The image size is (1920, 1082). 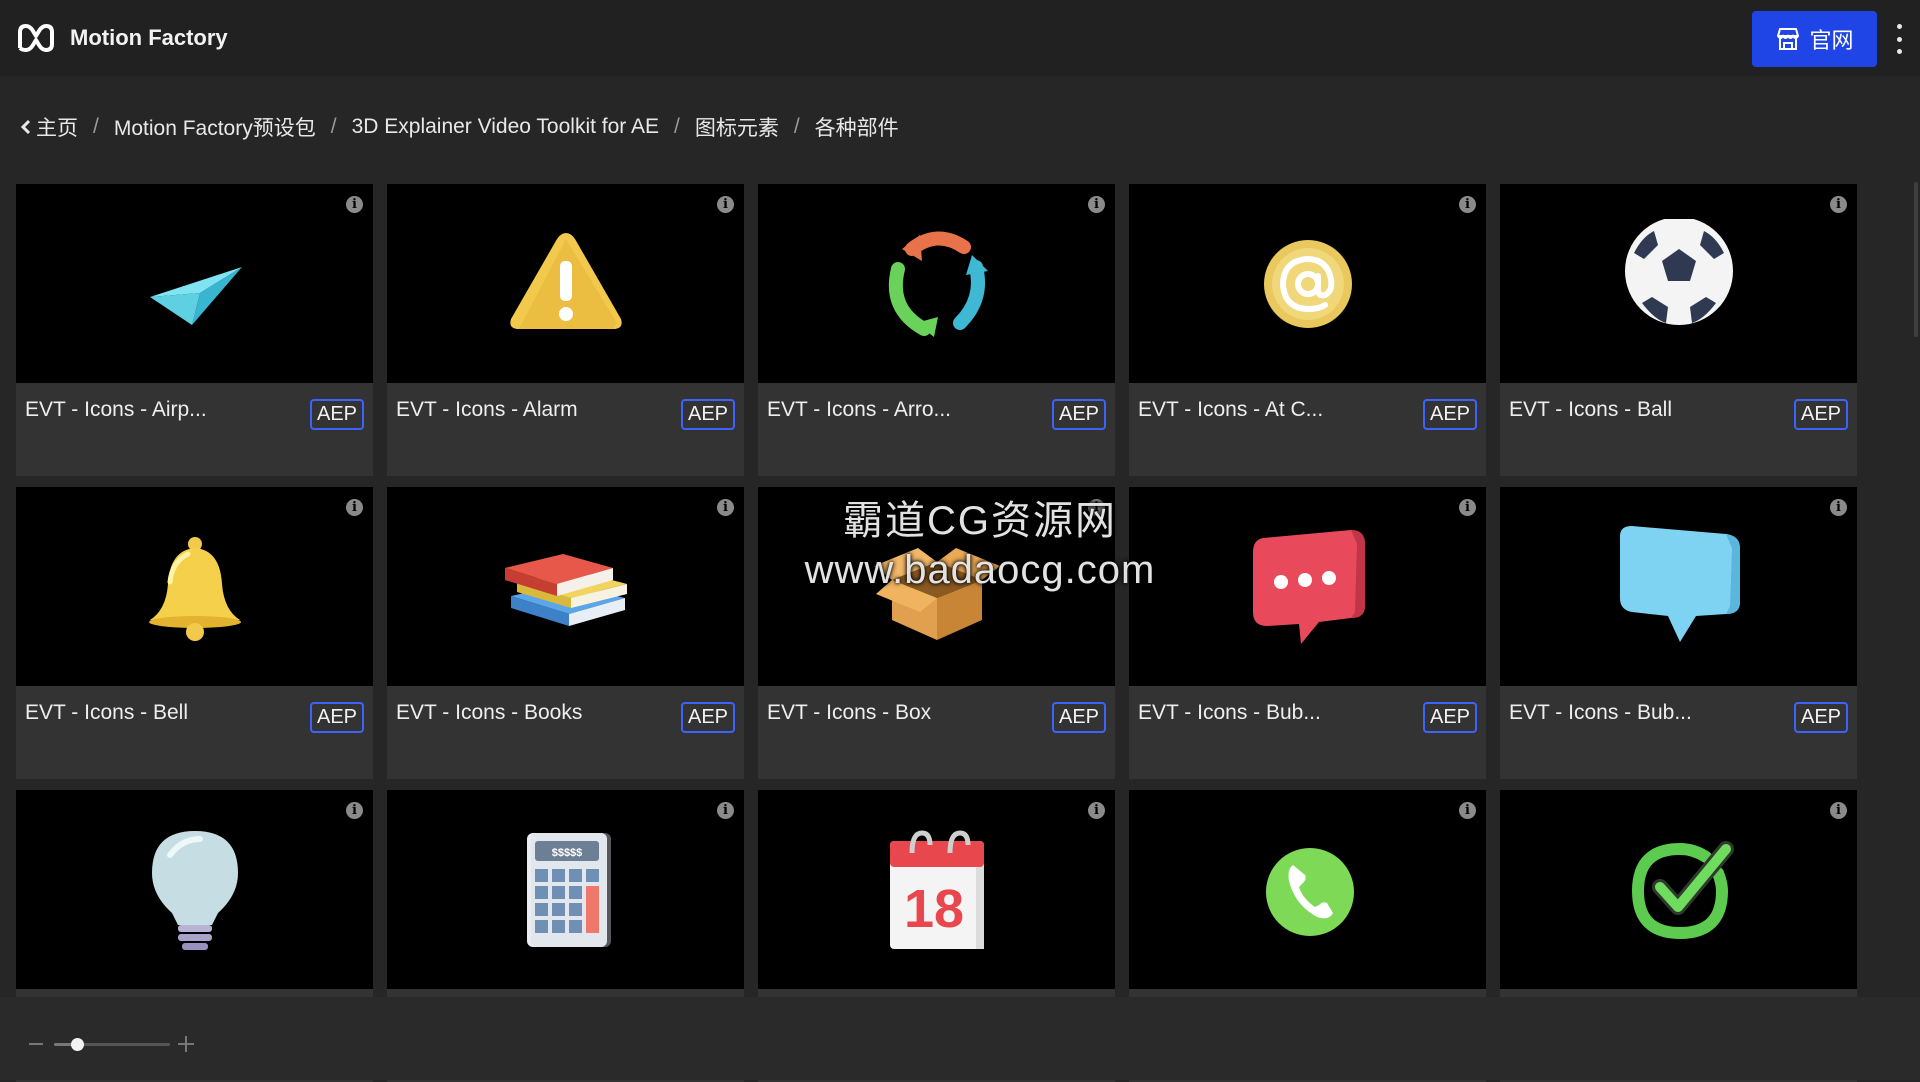 I want to click on asset-title: EVT - Icons - Ball, so click(x=1590, y=409).